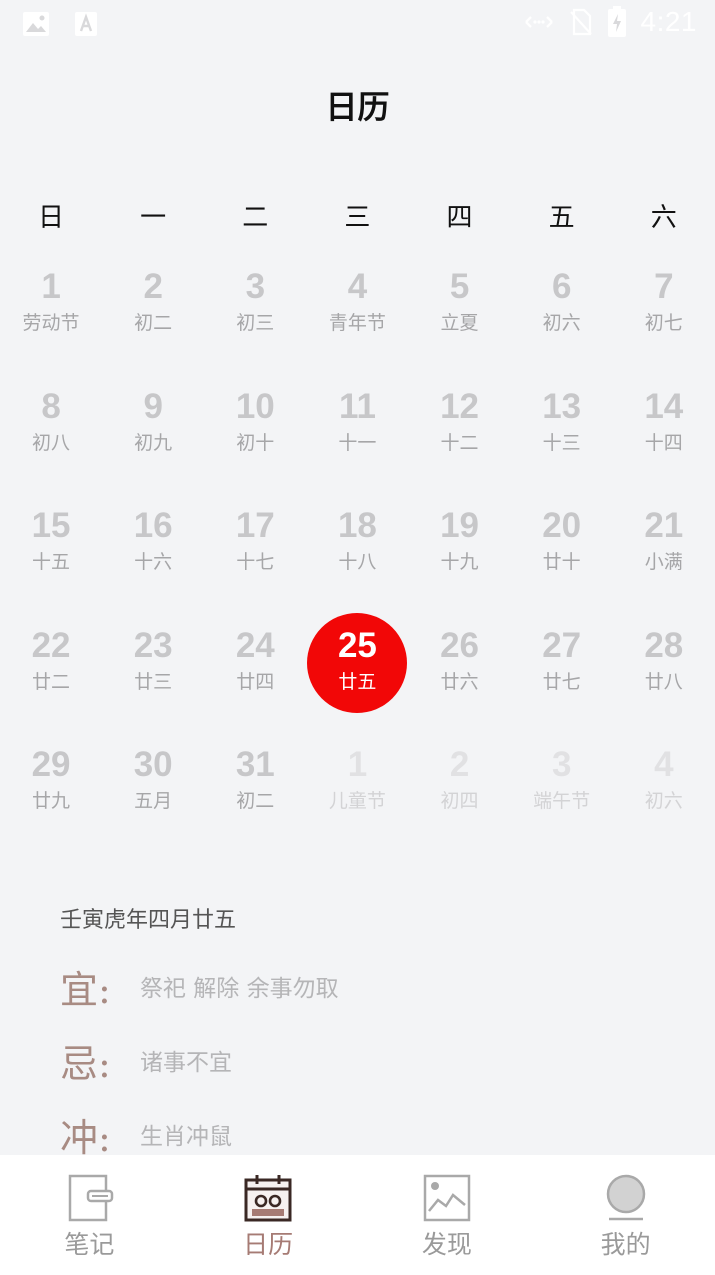 This screenshot has height=1275, width=715. Describe the element at coordinates (255, 442) in the screenshot. I see `day-lunar-label: 初十` at that location.